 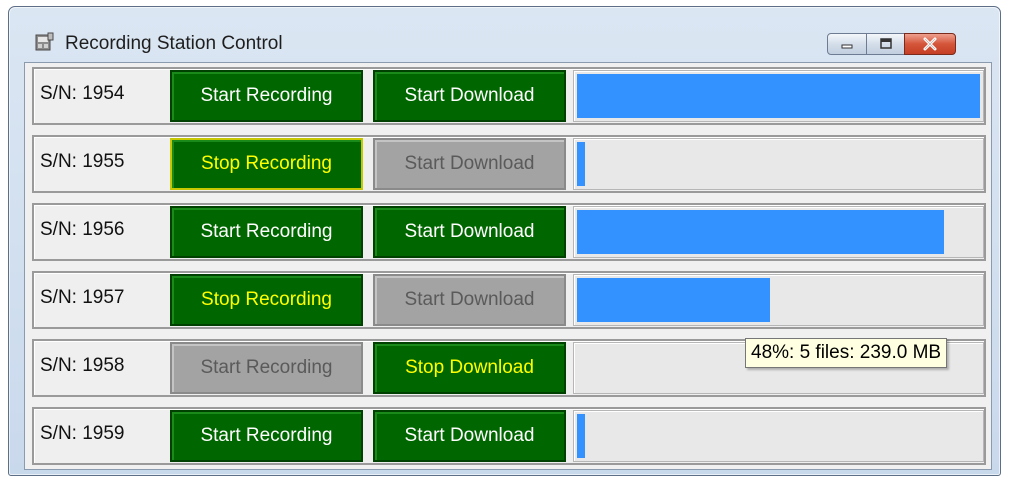 I want to click on serial-number-label: S/N: 1955, so click(x=82, y=161).